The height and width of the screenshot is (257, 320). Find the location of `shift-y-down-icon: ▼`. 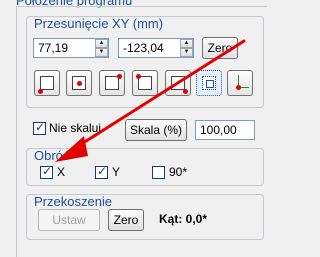

shift-y-down-icon: ▼ is located at coordinates (186, 52).